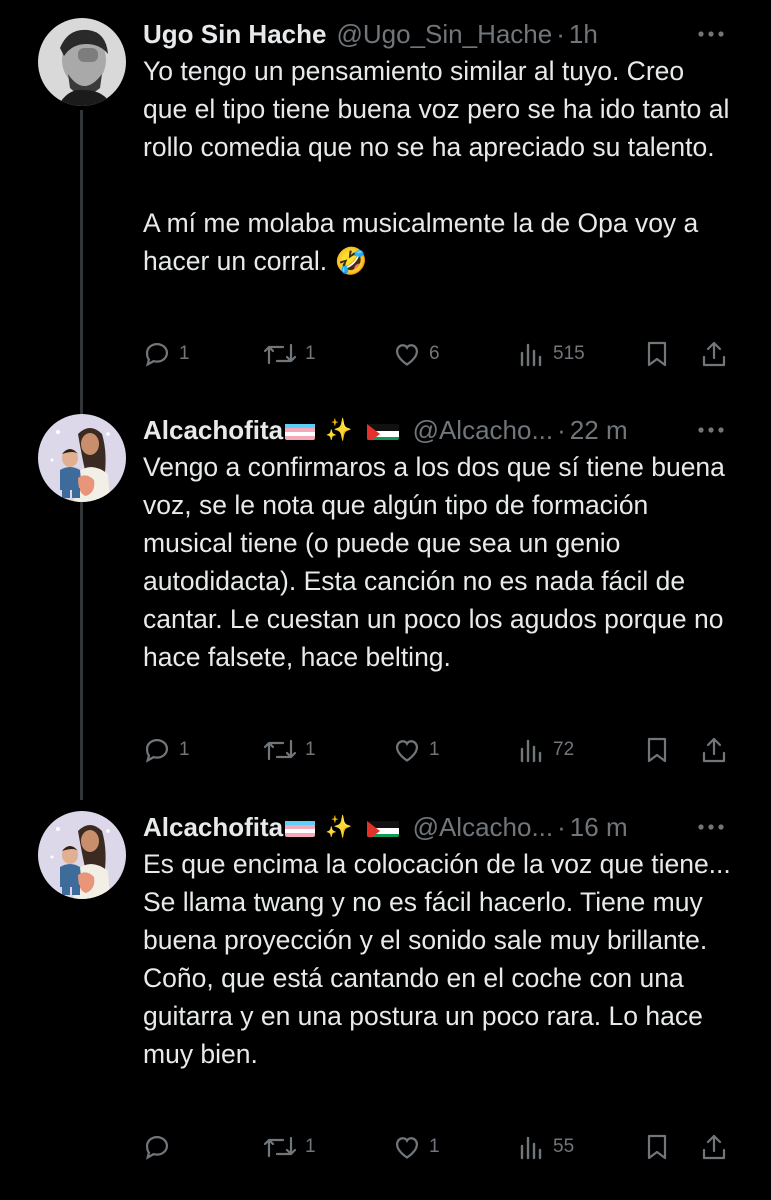 The height and width of the screenshot is (1200, 771). Describe the element at coordinates (434, 353) in the screenshot. I see `like-count: 6` at that location.